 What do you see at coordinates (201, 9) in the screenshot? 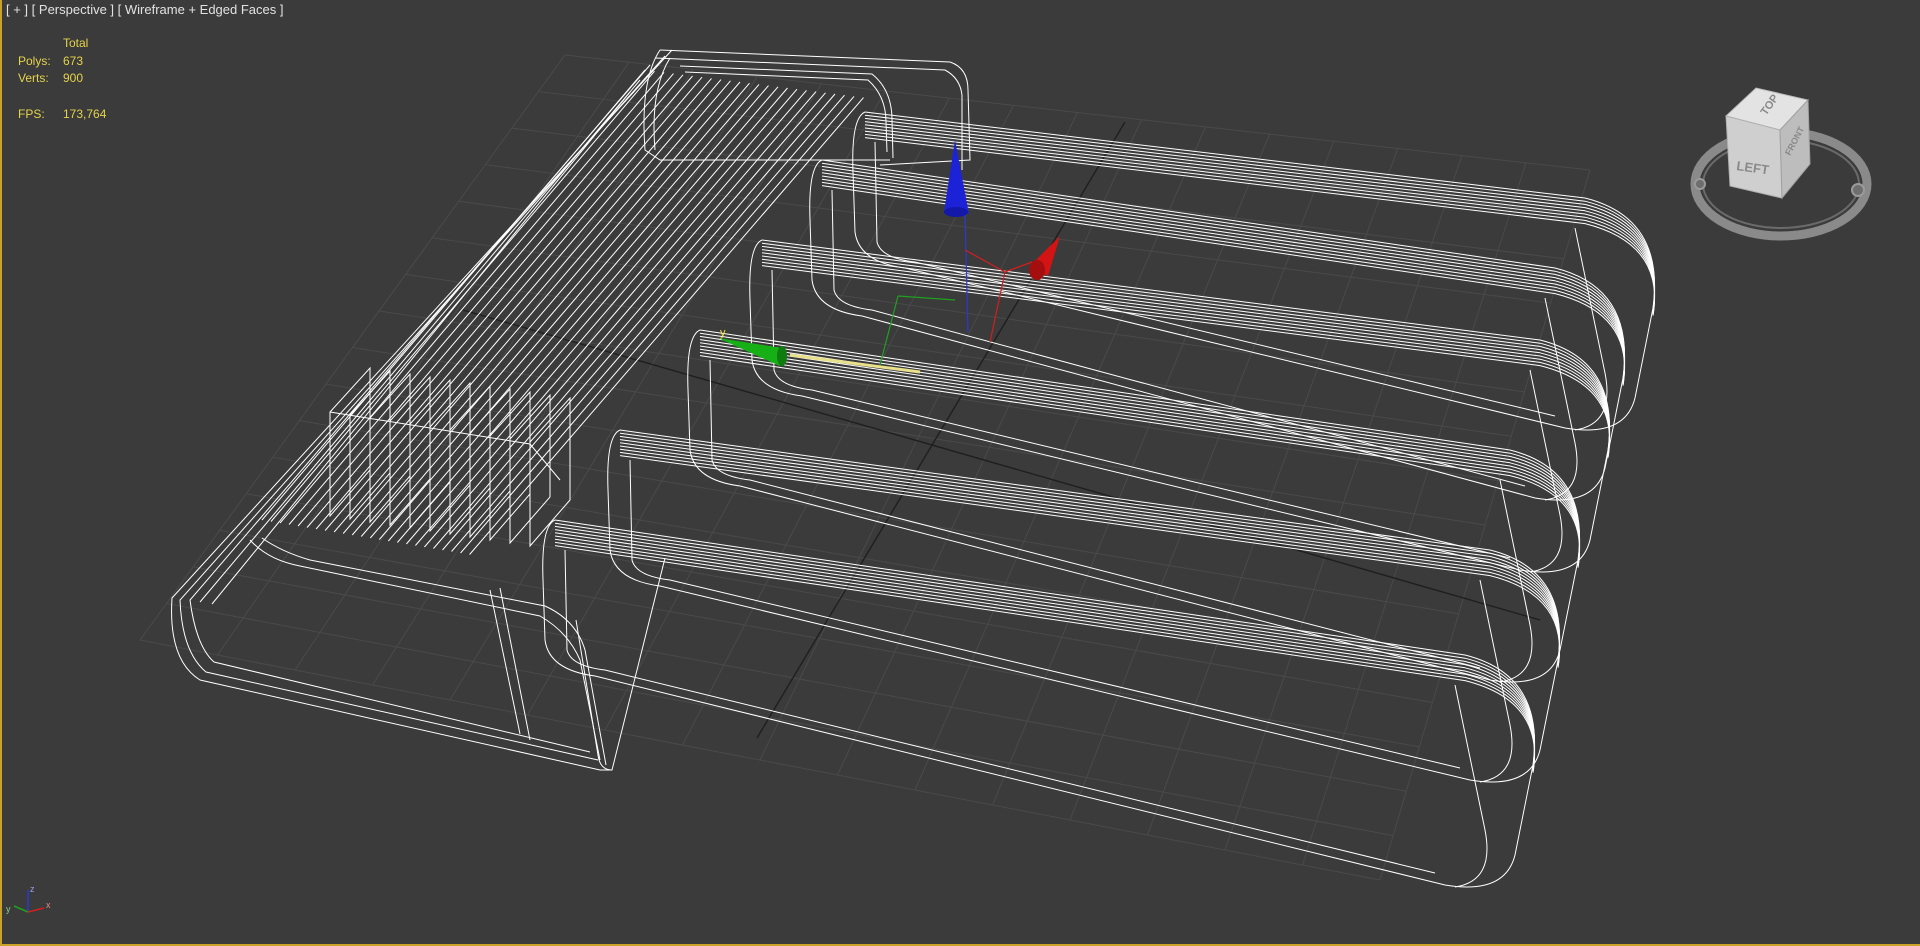
I see `viewport-shading-menu: [ Wireframe + Edged Faces ]` at bounding box center [201, 9].